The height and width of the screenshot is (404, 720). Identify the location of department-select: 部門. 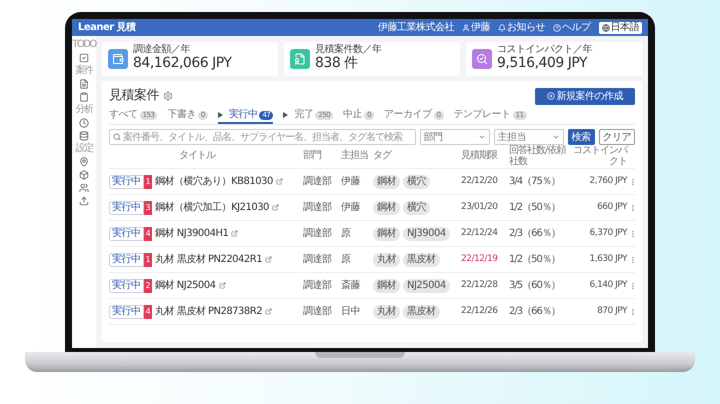
(455, 137).